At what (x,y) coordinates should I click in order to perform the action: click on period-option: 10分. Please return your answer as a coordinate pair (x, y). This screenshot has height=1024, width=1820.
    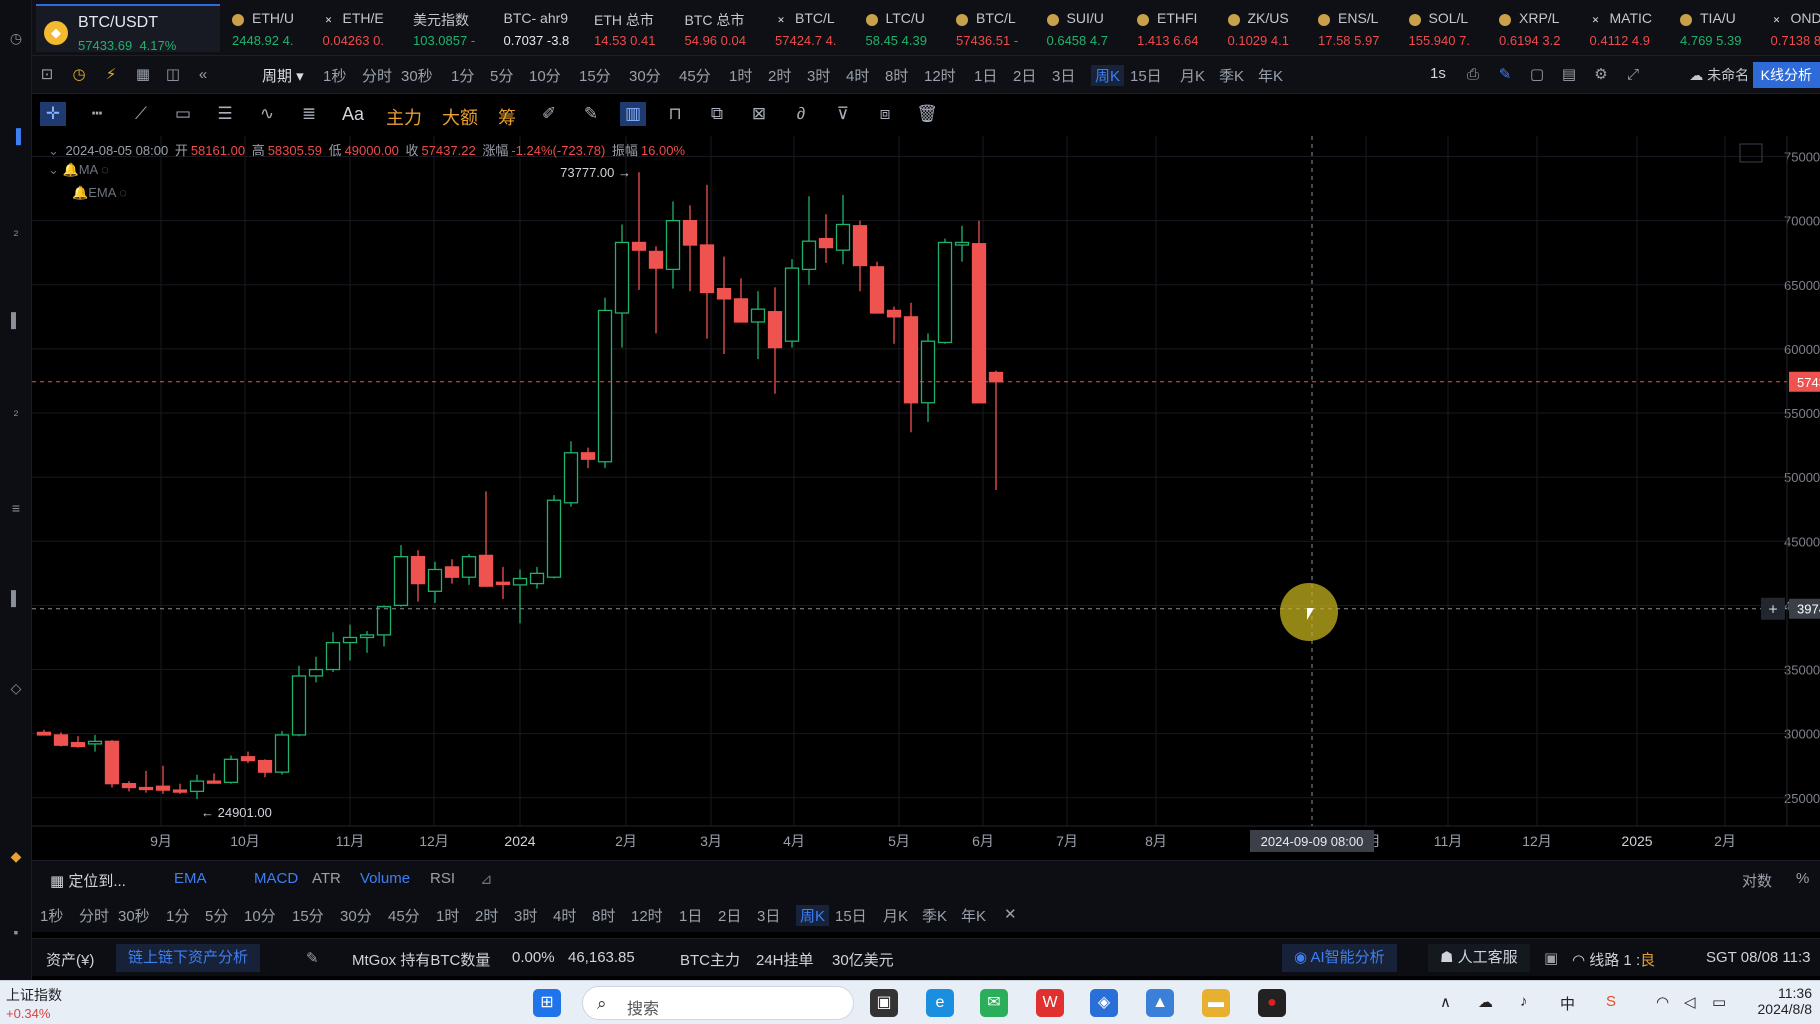
    Looking at the image, I should click on (545, 75).